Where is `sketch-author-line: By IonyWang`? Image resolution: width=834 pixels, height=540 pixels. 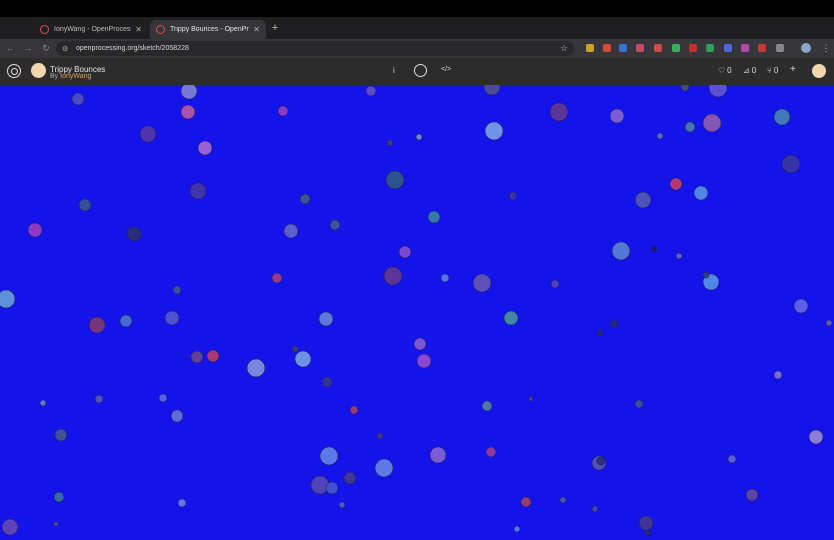 sketch-author-line: By IonyWang is located at coordinates (70, 76).